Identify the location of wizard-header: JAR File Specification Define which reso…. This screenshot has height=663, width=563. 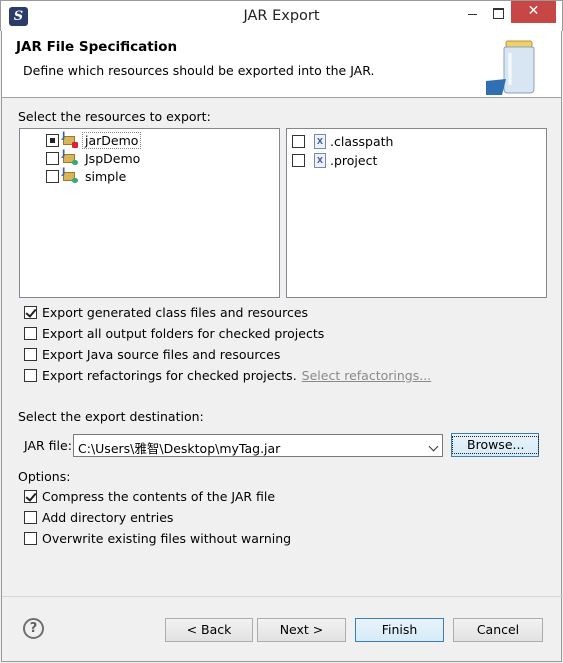
(281, 64).